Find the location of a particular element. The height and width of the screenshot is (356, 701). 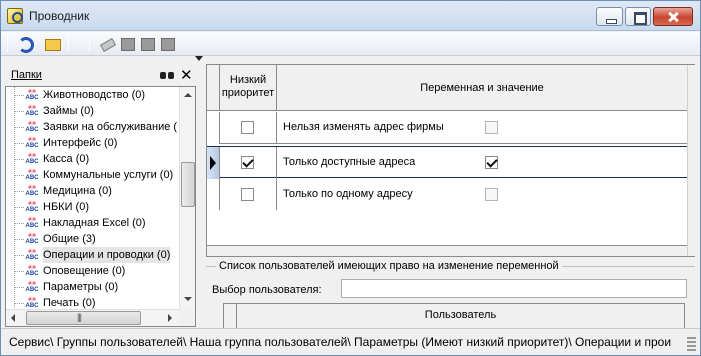

tree-item: «» ABC Операции и проводки (0) is located at coordinates (92, 255).